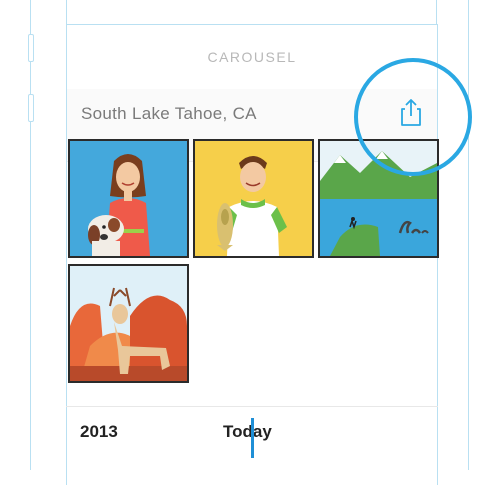  What do you see at coordinates (252, 406) in the screenshot?
I see `timeline-divider` at bounding box center [252, 406].